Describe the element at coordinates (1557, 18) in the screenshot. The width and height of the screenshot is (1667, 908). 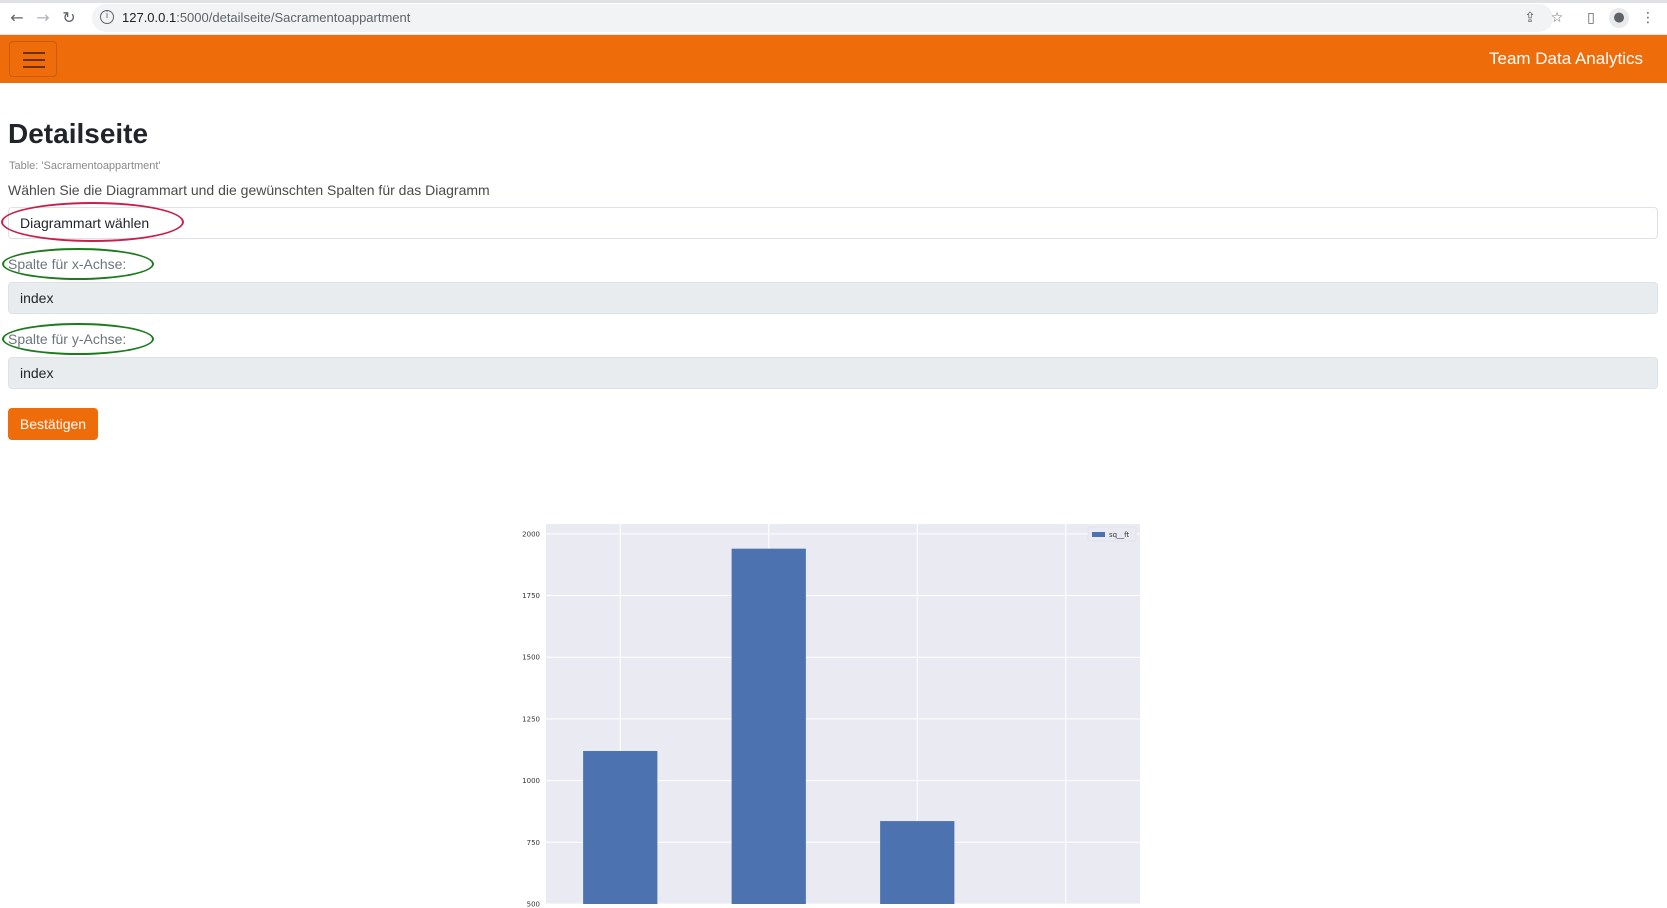
I see `star-icon: ☆` at that location.